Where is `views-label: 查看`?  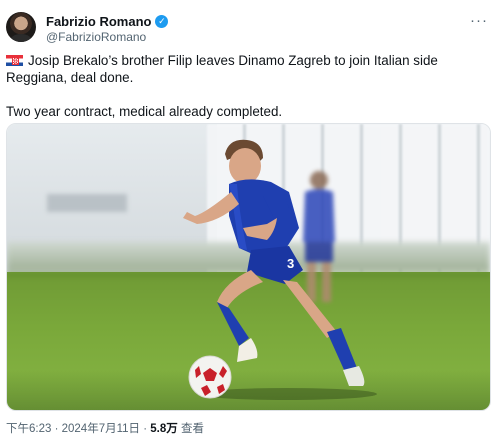 views-label: 查看 is located at coordinates (190, 429).